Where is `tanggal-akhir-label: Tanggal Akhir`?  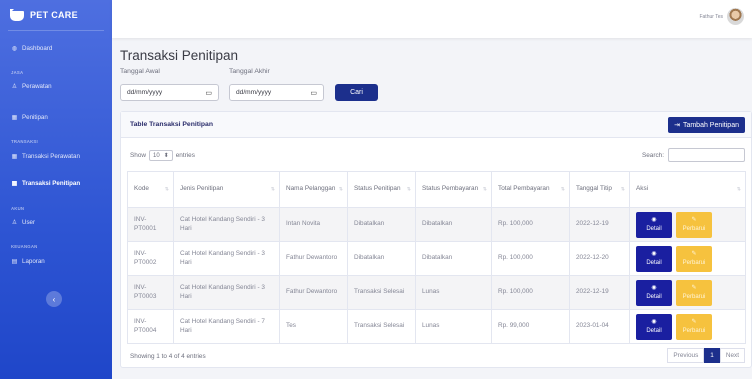 tanggal-akhir-label: Tanggal Akhir is located at coordinates (249, 71).